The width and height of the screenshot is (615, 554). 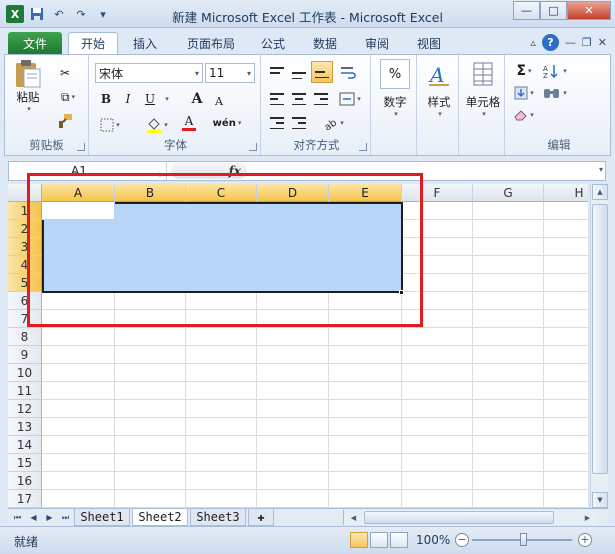 What do you see at coordinates (273, 43) in the screenshot?
I see `tab-formulas: 公式` at bounding box center [273, 43].